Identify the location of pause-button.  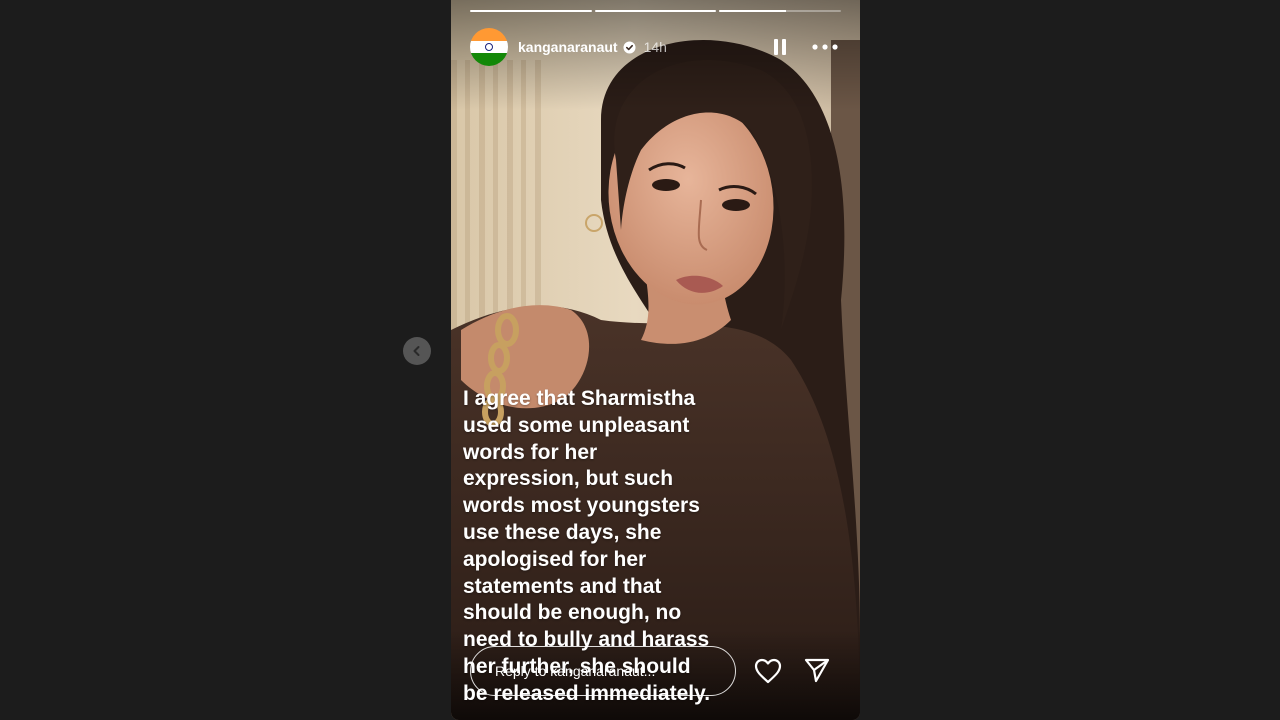
(780, 47).